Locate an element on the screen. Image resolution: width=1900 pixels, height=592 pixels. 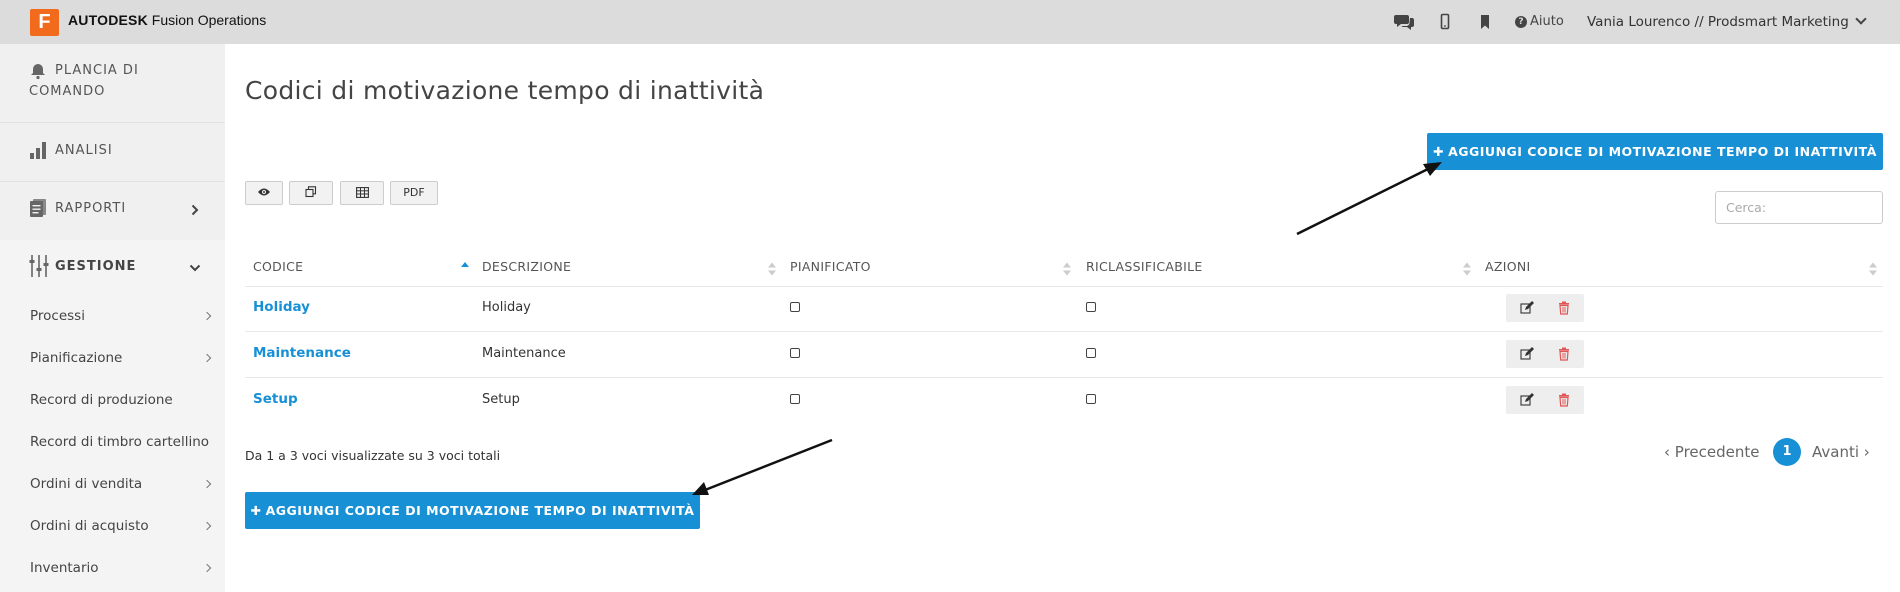
sidebar-item-label: PLANCIA DI is located at coordinates (97, 70).